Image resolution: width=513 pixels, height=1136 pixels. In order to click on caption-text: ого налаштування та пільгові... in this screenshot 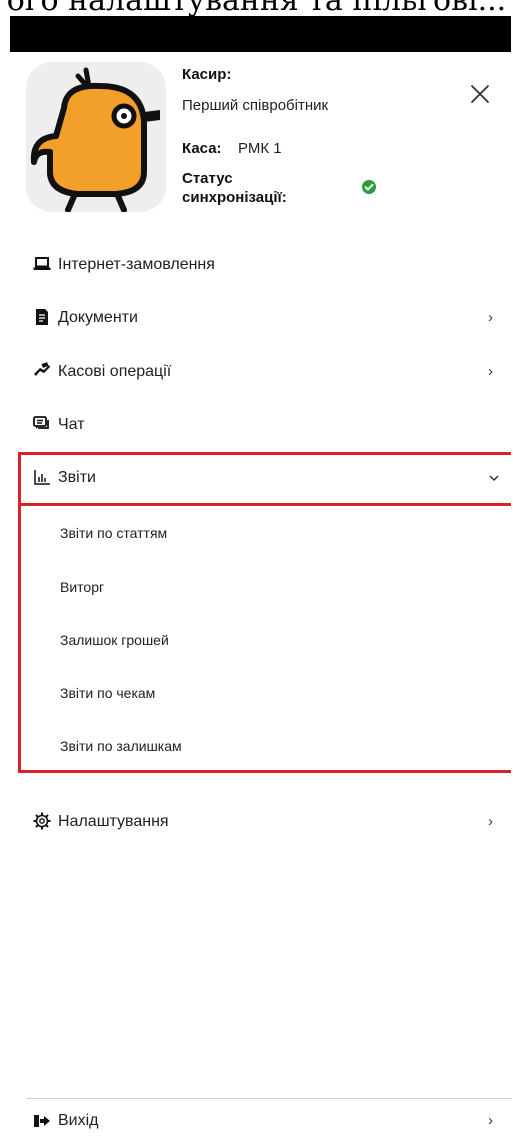, I will do `click(256, 8)`.